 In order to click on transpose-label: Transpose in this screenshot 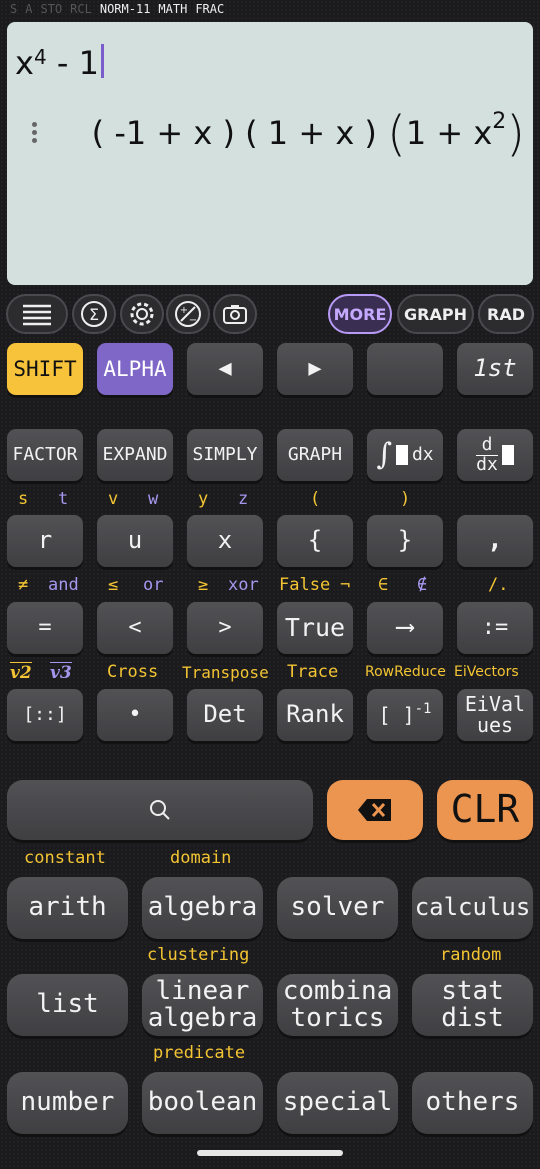, I will do `click(225, 672)`.